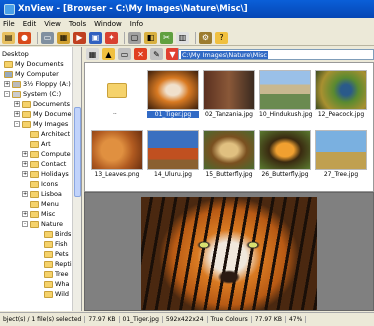 The image size is (374, 326). What do you see at coordinates (44, 204) in the screenshot?
I see `tree-item-menu: Menu` at bounding box center [44, 204].